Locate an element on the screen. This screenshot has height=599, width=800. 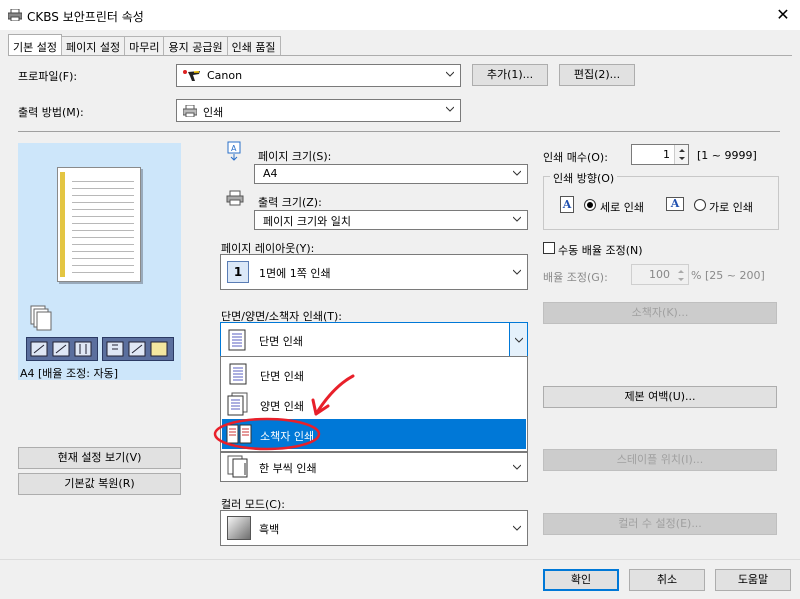
staple-flow-icon is located at coordinates (137, 349).